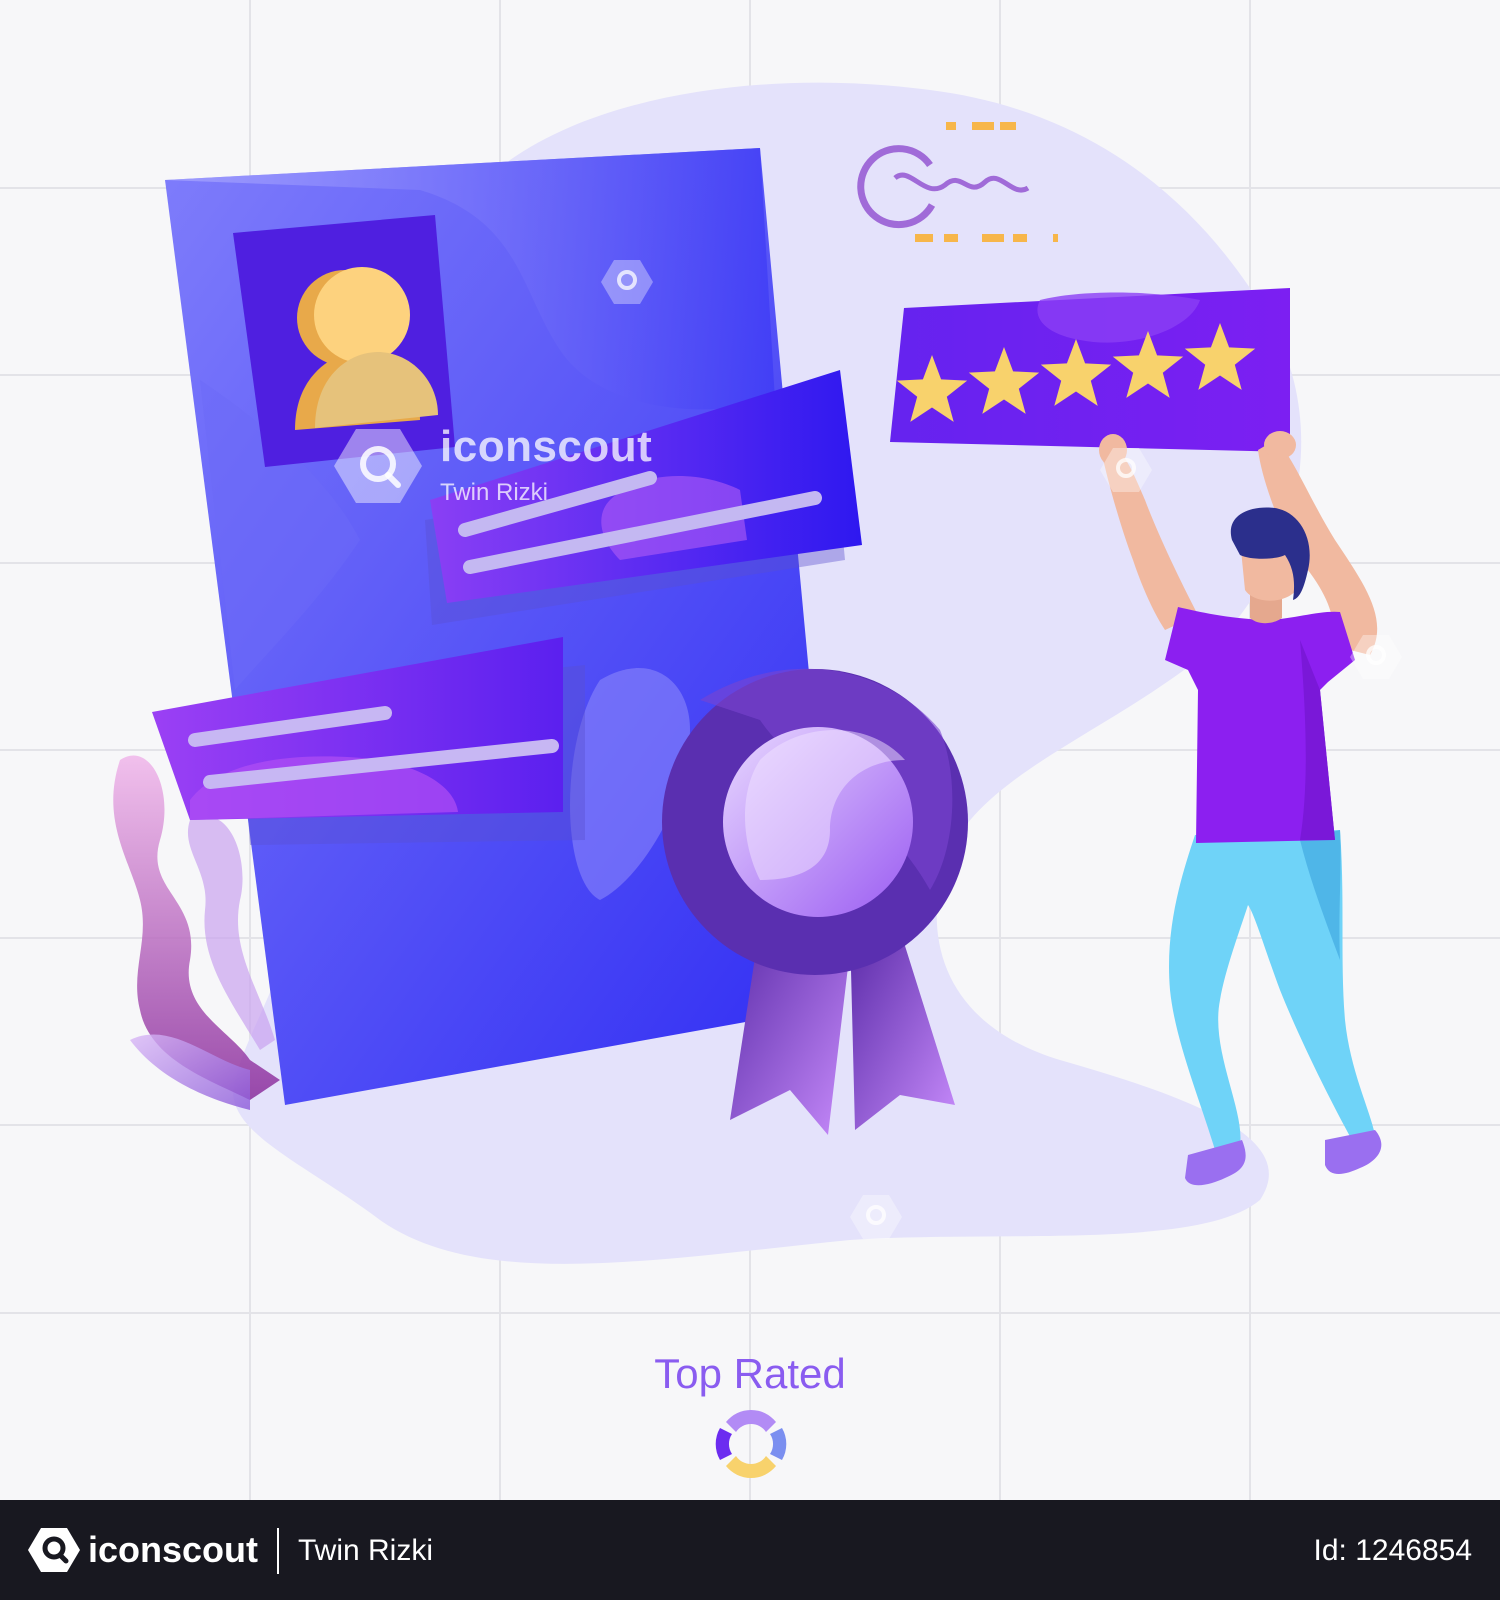 This screenshot has height=1600, width=1500. Describe the element at coordinates (173, 1549) in the screenshot. I see `footer-brand: iconscout` at that location.